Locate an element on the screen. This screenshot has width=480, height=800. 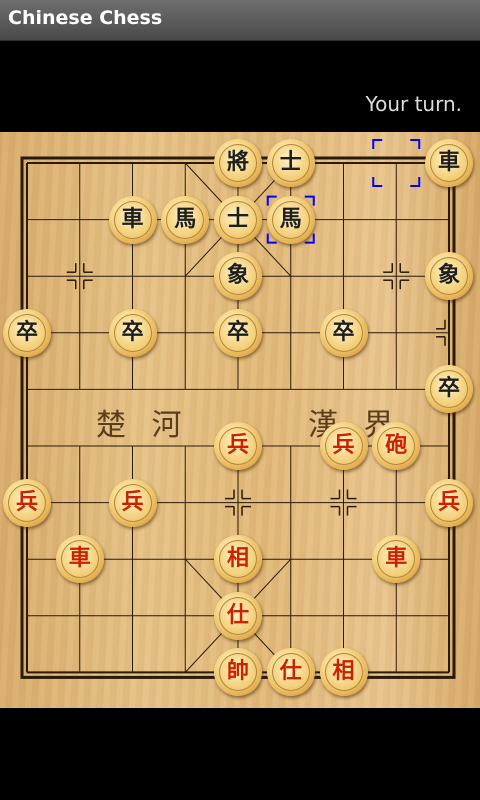
piece-label: 帥 is located at coordinates (237, 672).